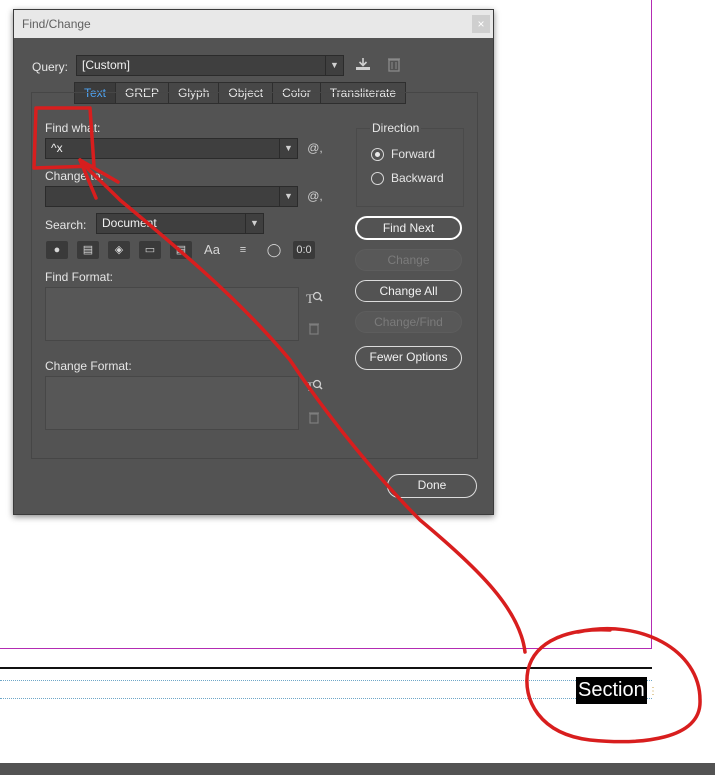 The height and width of the screenshot is (775, 715). I want to click on case-sensitive-icon: Aa, so click(212, 250).